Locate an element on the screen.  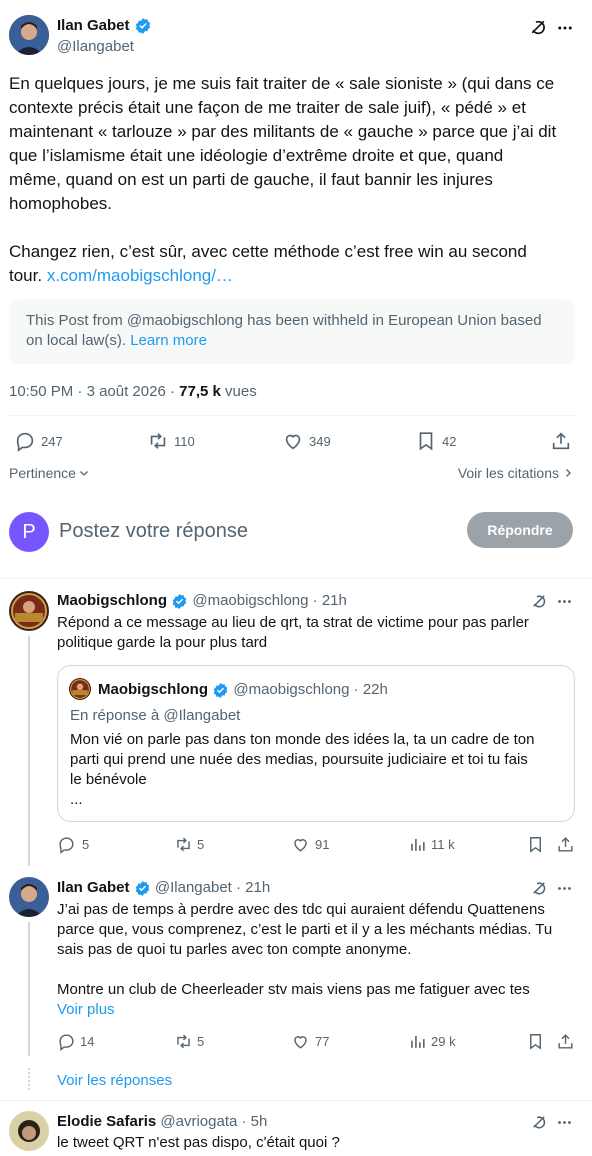
tweet-date: 3 août 2026 is located at coordinates (126, 391).